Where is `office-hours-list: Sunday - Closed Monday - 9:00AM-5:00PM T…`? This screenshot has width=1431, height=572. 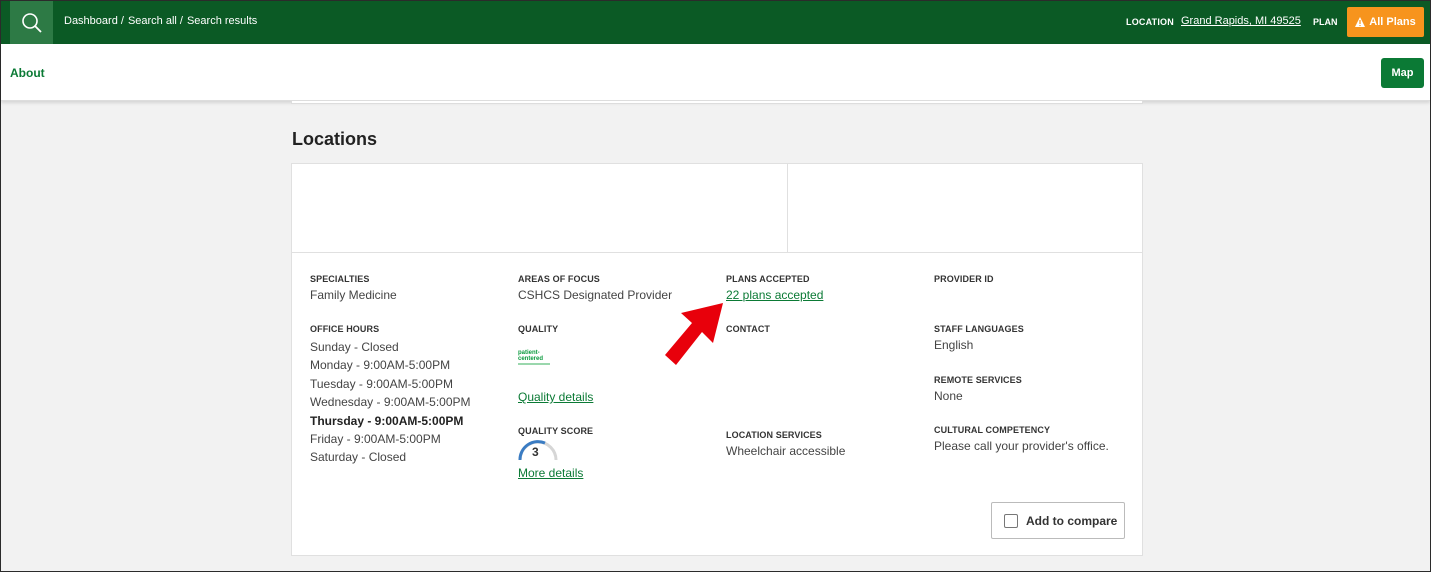
office-hours-list: Sunday - Closed Monday - 9:00AM-5:00PM T… is located at coordinates (390, 402).